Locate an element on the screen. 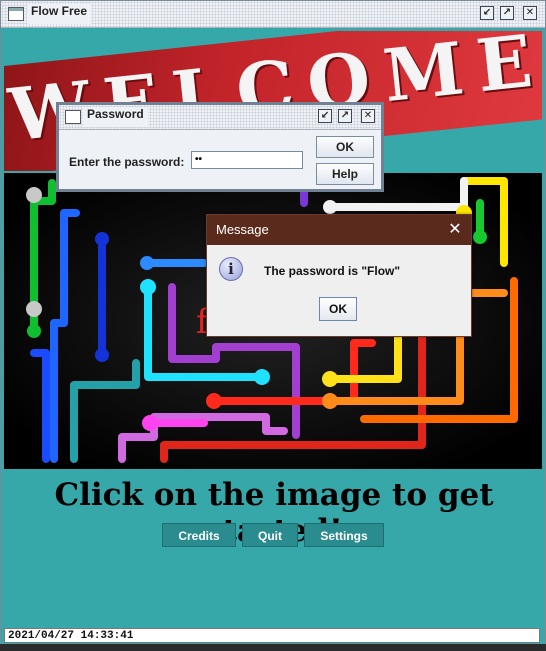 The image size is (546, 651). status-timestamp: 2021/04/27 14:33:41 is located at coordinates (71, 636).